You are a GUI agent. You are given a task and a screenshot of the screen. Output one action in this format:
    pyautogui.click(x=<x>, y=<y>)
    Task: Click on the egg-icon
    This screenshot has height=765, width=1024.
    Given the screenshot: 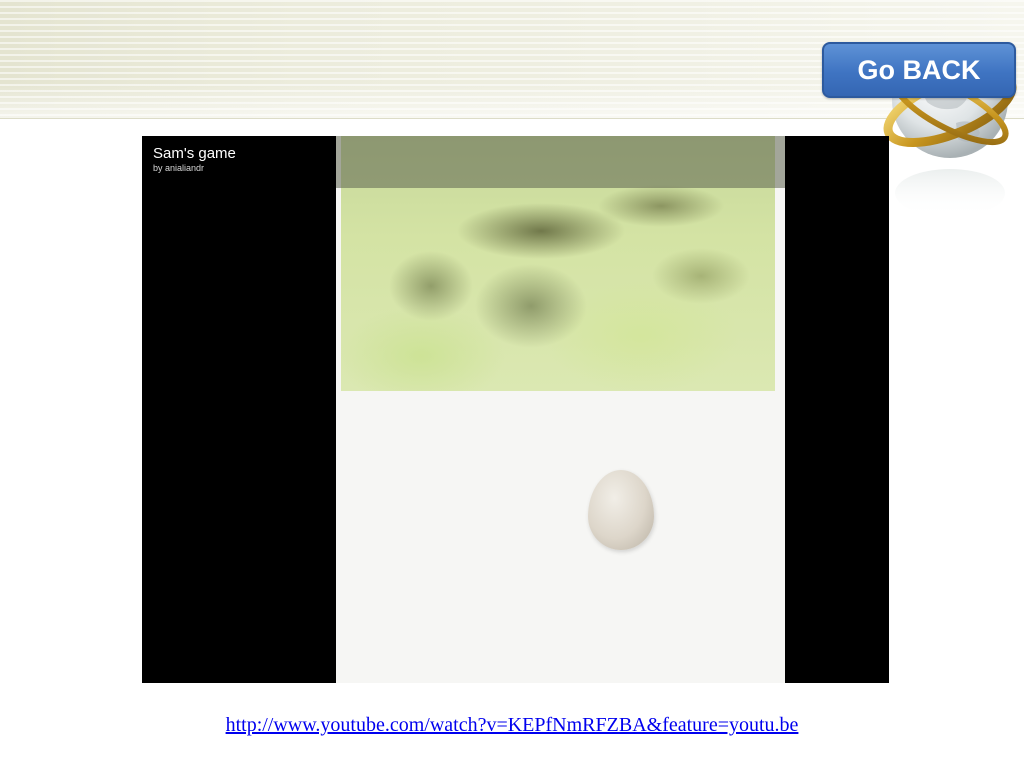 What is the action you would take?
    pyautogui.click(x=621, y=510)
    